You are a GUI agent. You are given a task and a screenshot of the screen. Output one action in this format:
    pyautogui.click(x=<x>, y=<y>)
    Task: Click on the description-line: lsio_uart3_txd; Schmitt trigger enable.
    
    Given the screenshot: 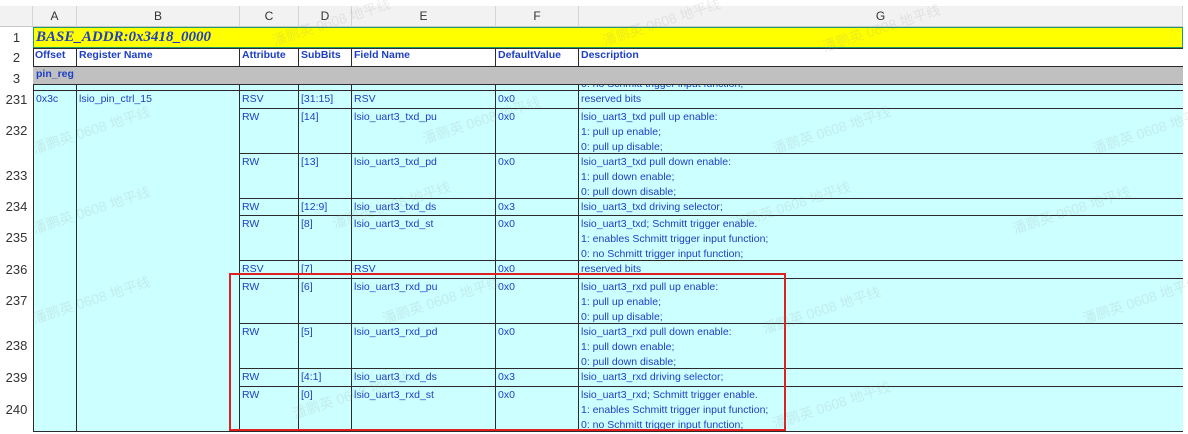 What is the action you would take?
    pyautogui.click(x=669, y=224)
    